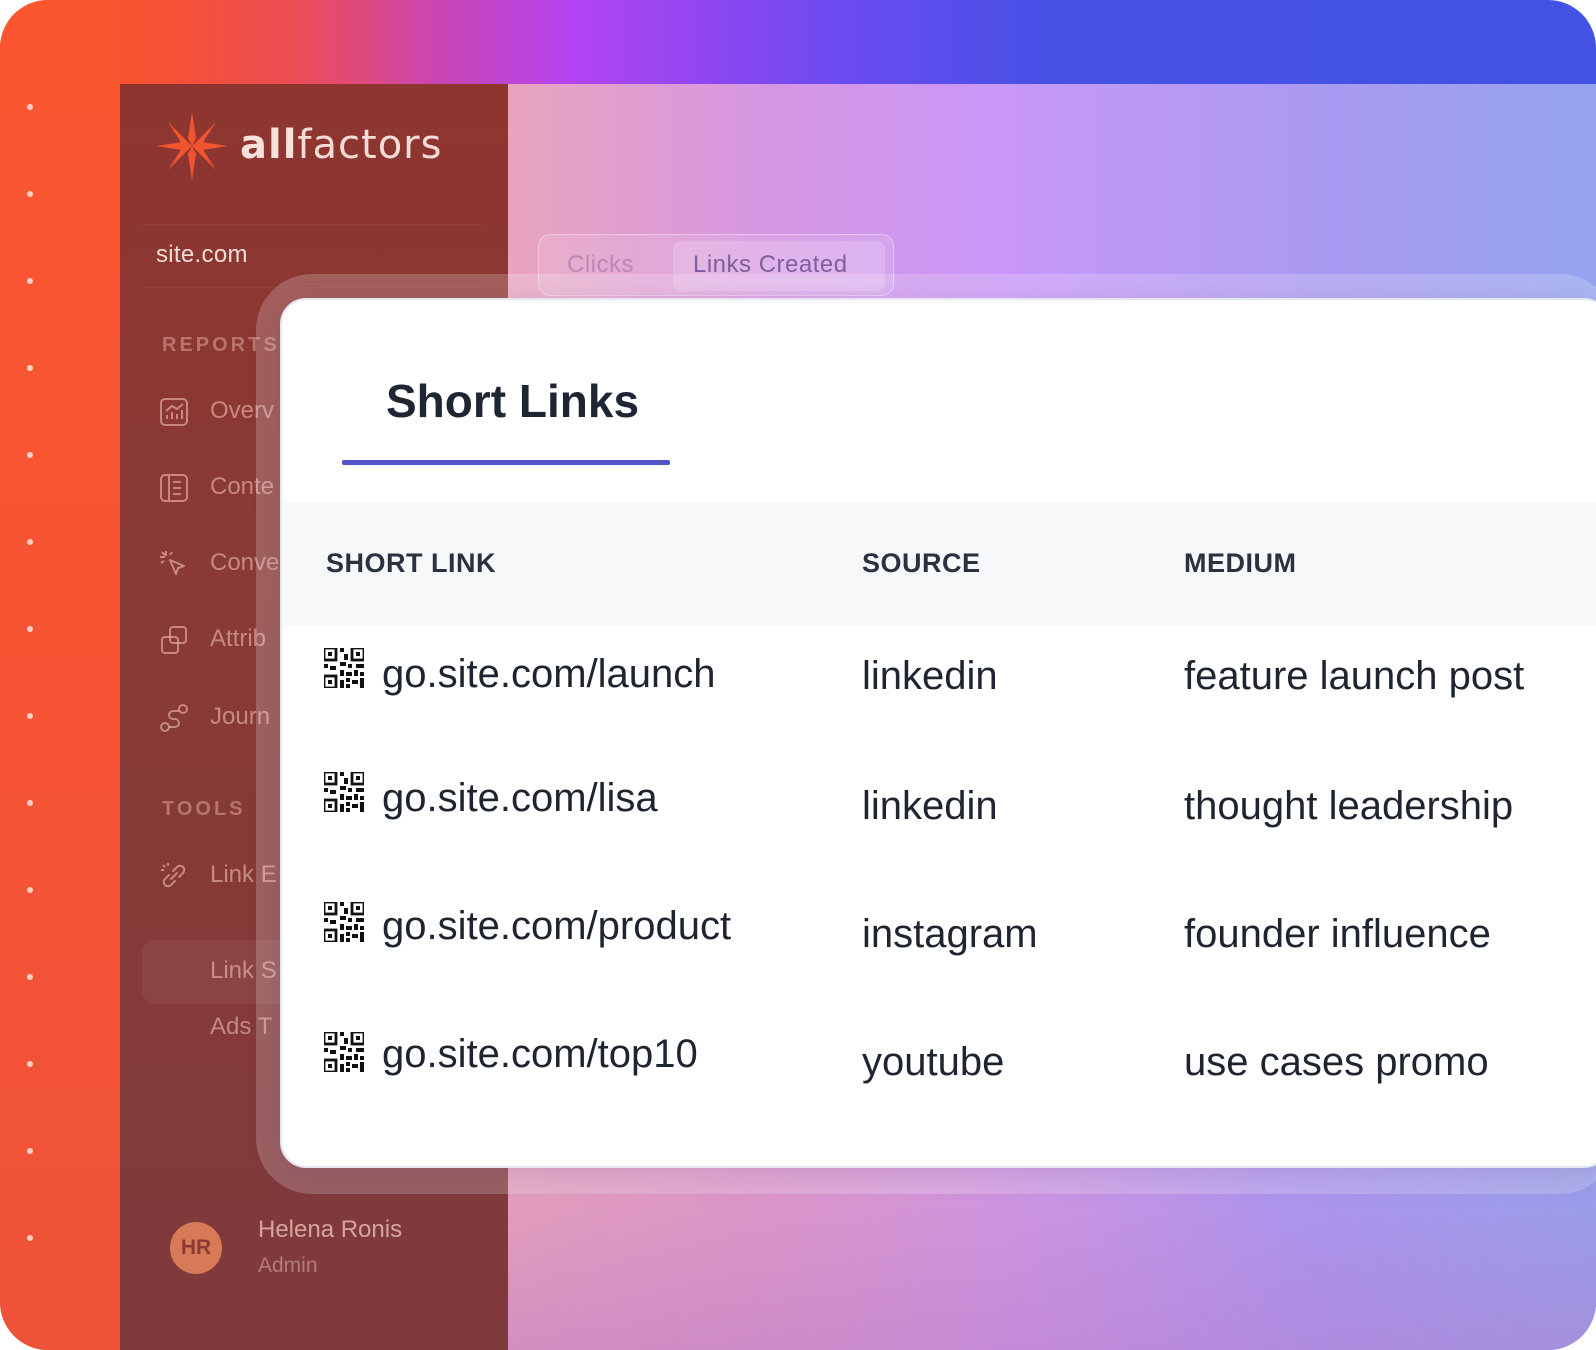  I want to click on brand-wordmark: allfactors, so click(341, 145).